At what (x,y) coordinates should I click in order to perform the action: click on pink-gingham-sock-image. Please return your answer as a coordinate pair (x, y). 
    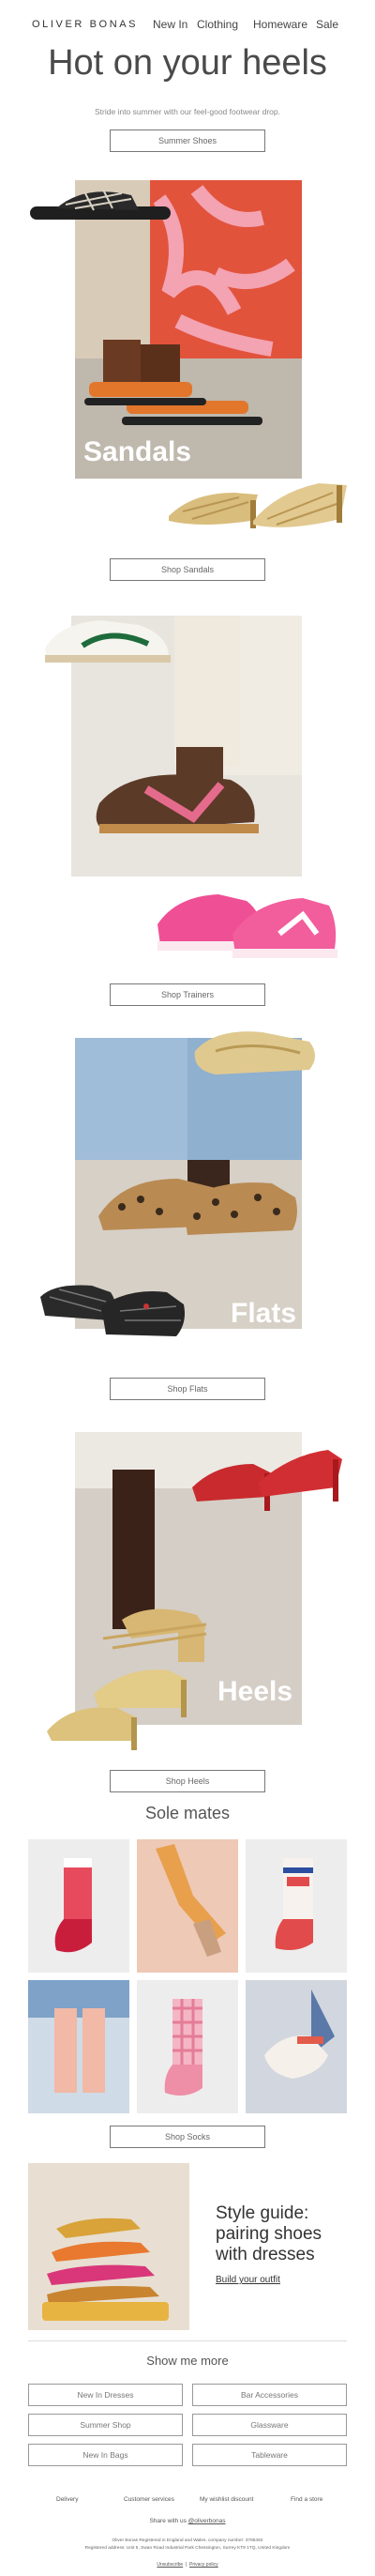
    Looking at the image, I should click on (183, 2047).